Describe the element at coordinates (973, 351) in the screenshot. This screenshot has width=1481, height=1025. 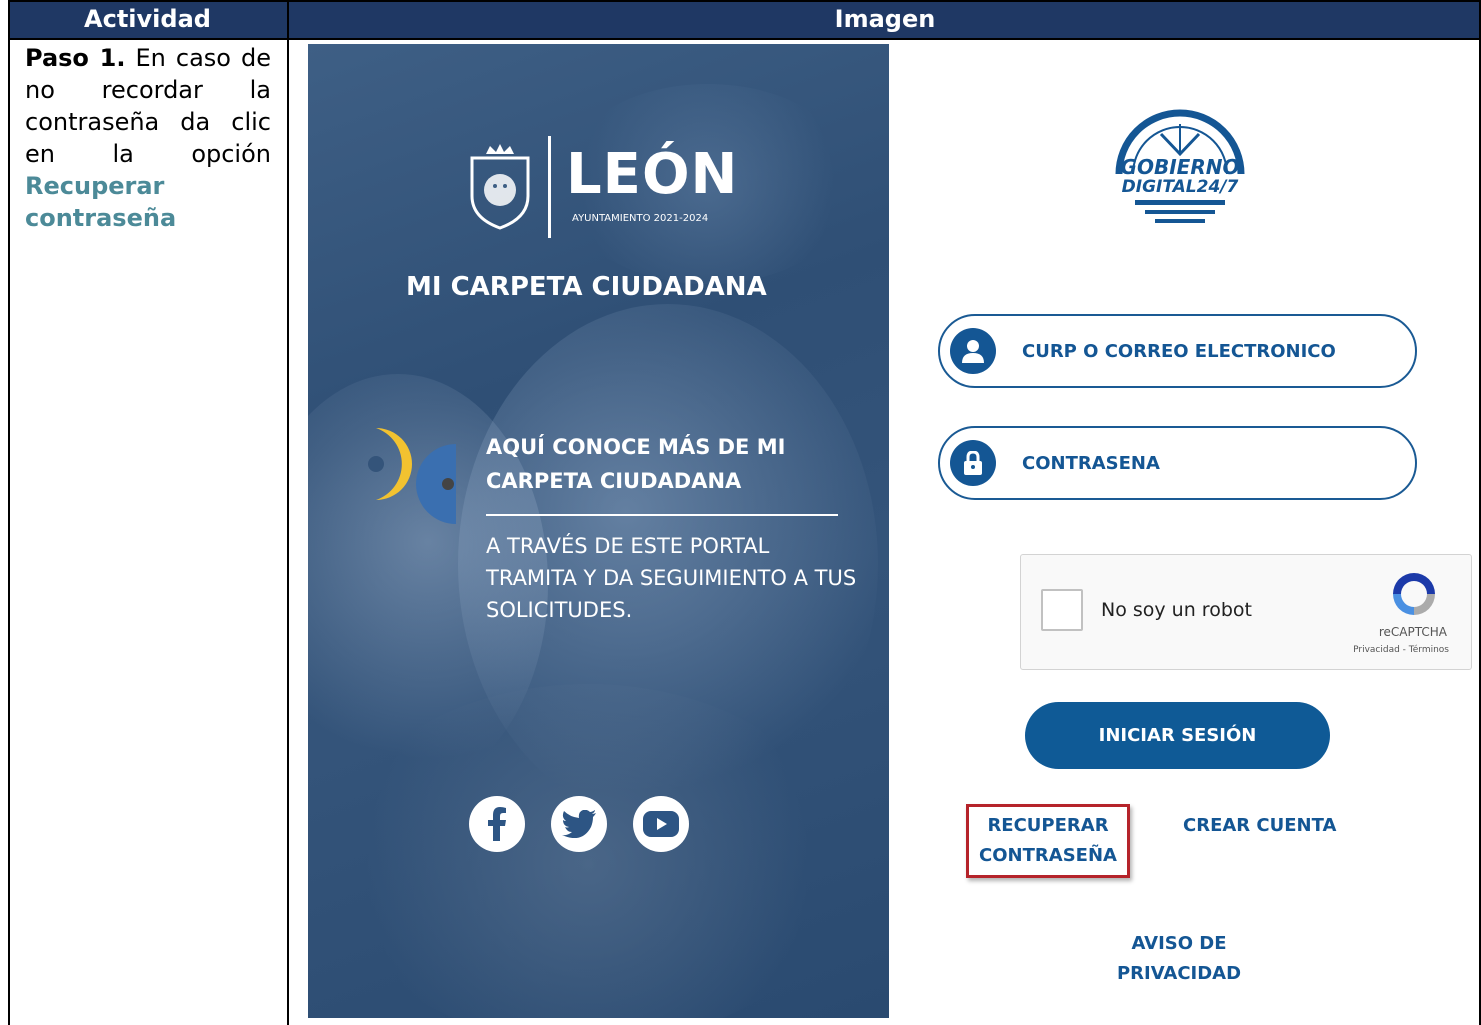
I see `user-icon` at that location.